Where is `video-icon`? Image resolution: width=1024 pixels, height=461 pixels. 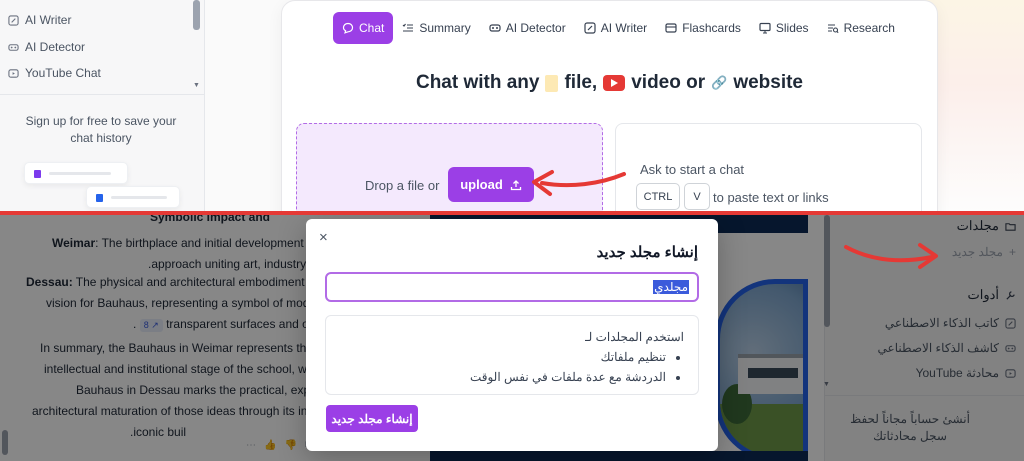 video-icon is located at coordinates (614, 83).